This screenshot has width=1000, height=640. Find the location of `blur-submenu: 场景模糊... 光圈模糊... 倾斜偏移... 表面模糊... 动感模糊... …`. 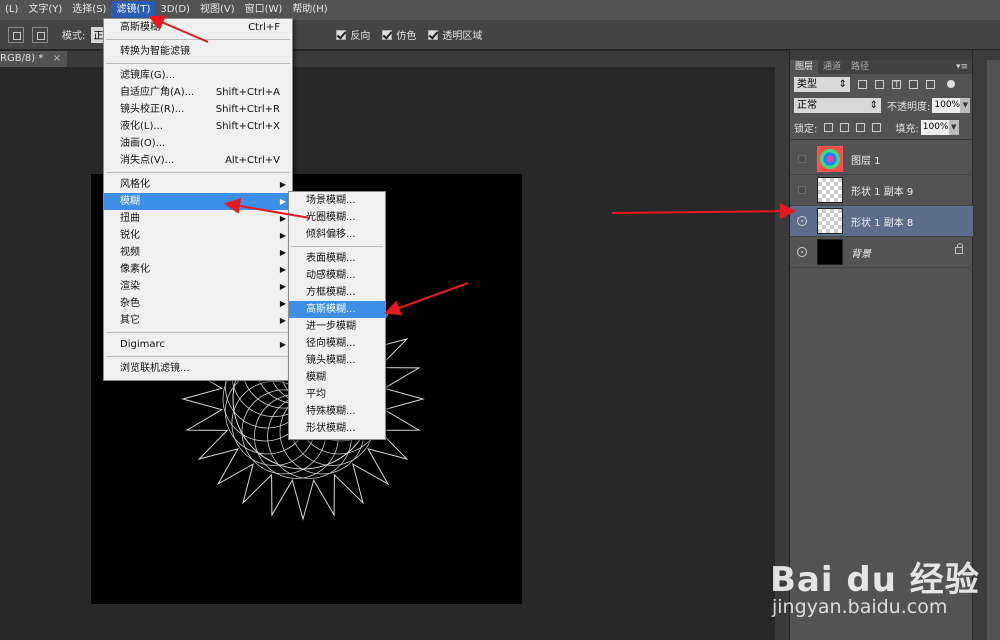

blur-submenu: 场景模糊... 光圈模糊... 倾斜偏移... 表面模糊... 动感模糊... … is located at coordinates (337, 315).